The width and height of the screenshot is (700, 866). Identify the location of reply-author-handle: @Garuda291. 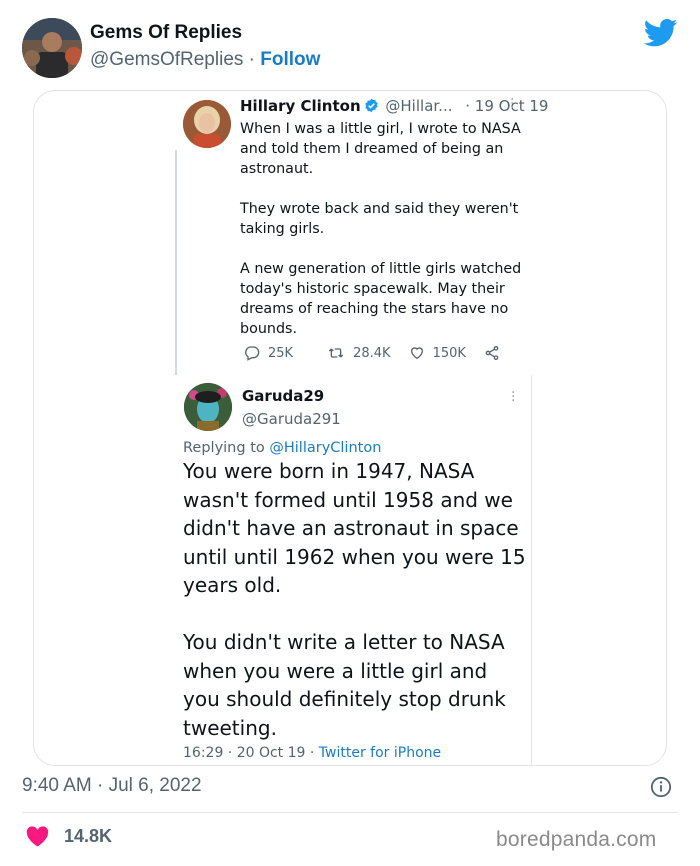
(291, 419).